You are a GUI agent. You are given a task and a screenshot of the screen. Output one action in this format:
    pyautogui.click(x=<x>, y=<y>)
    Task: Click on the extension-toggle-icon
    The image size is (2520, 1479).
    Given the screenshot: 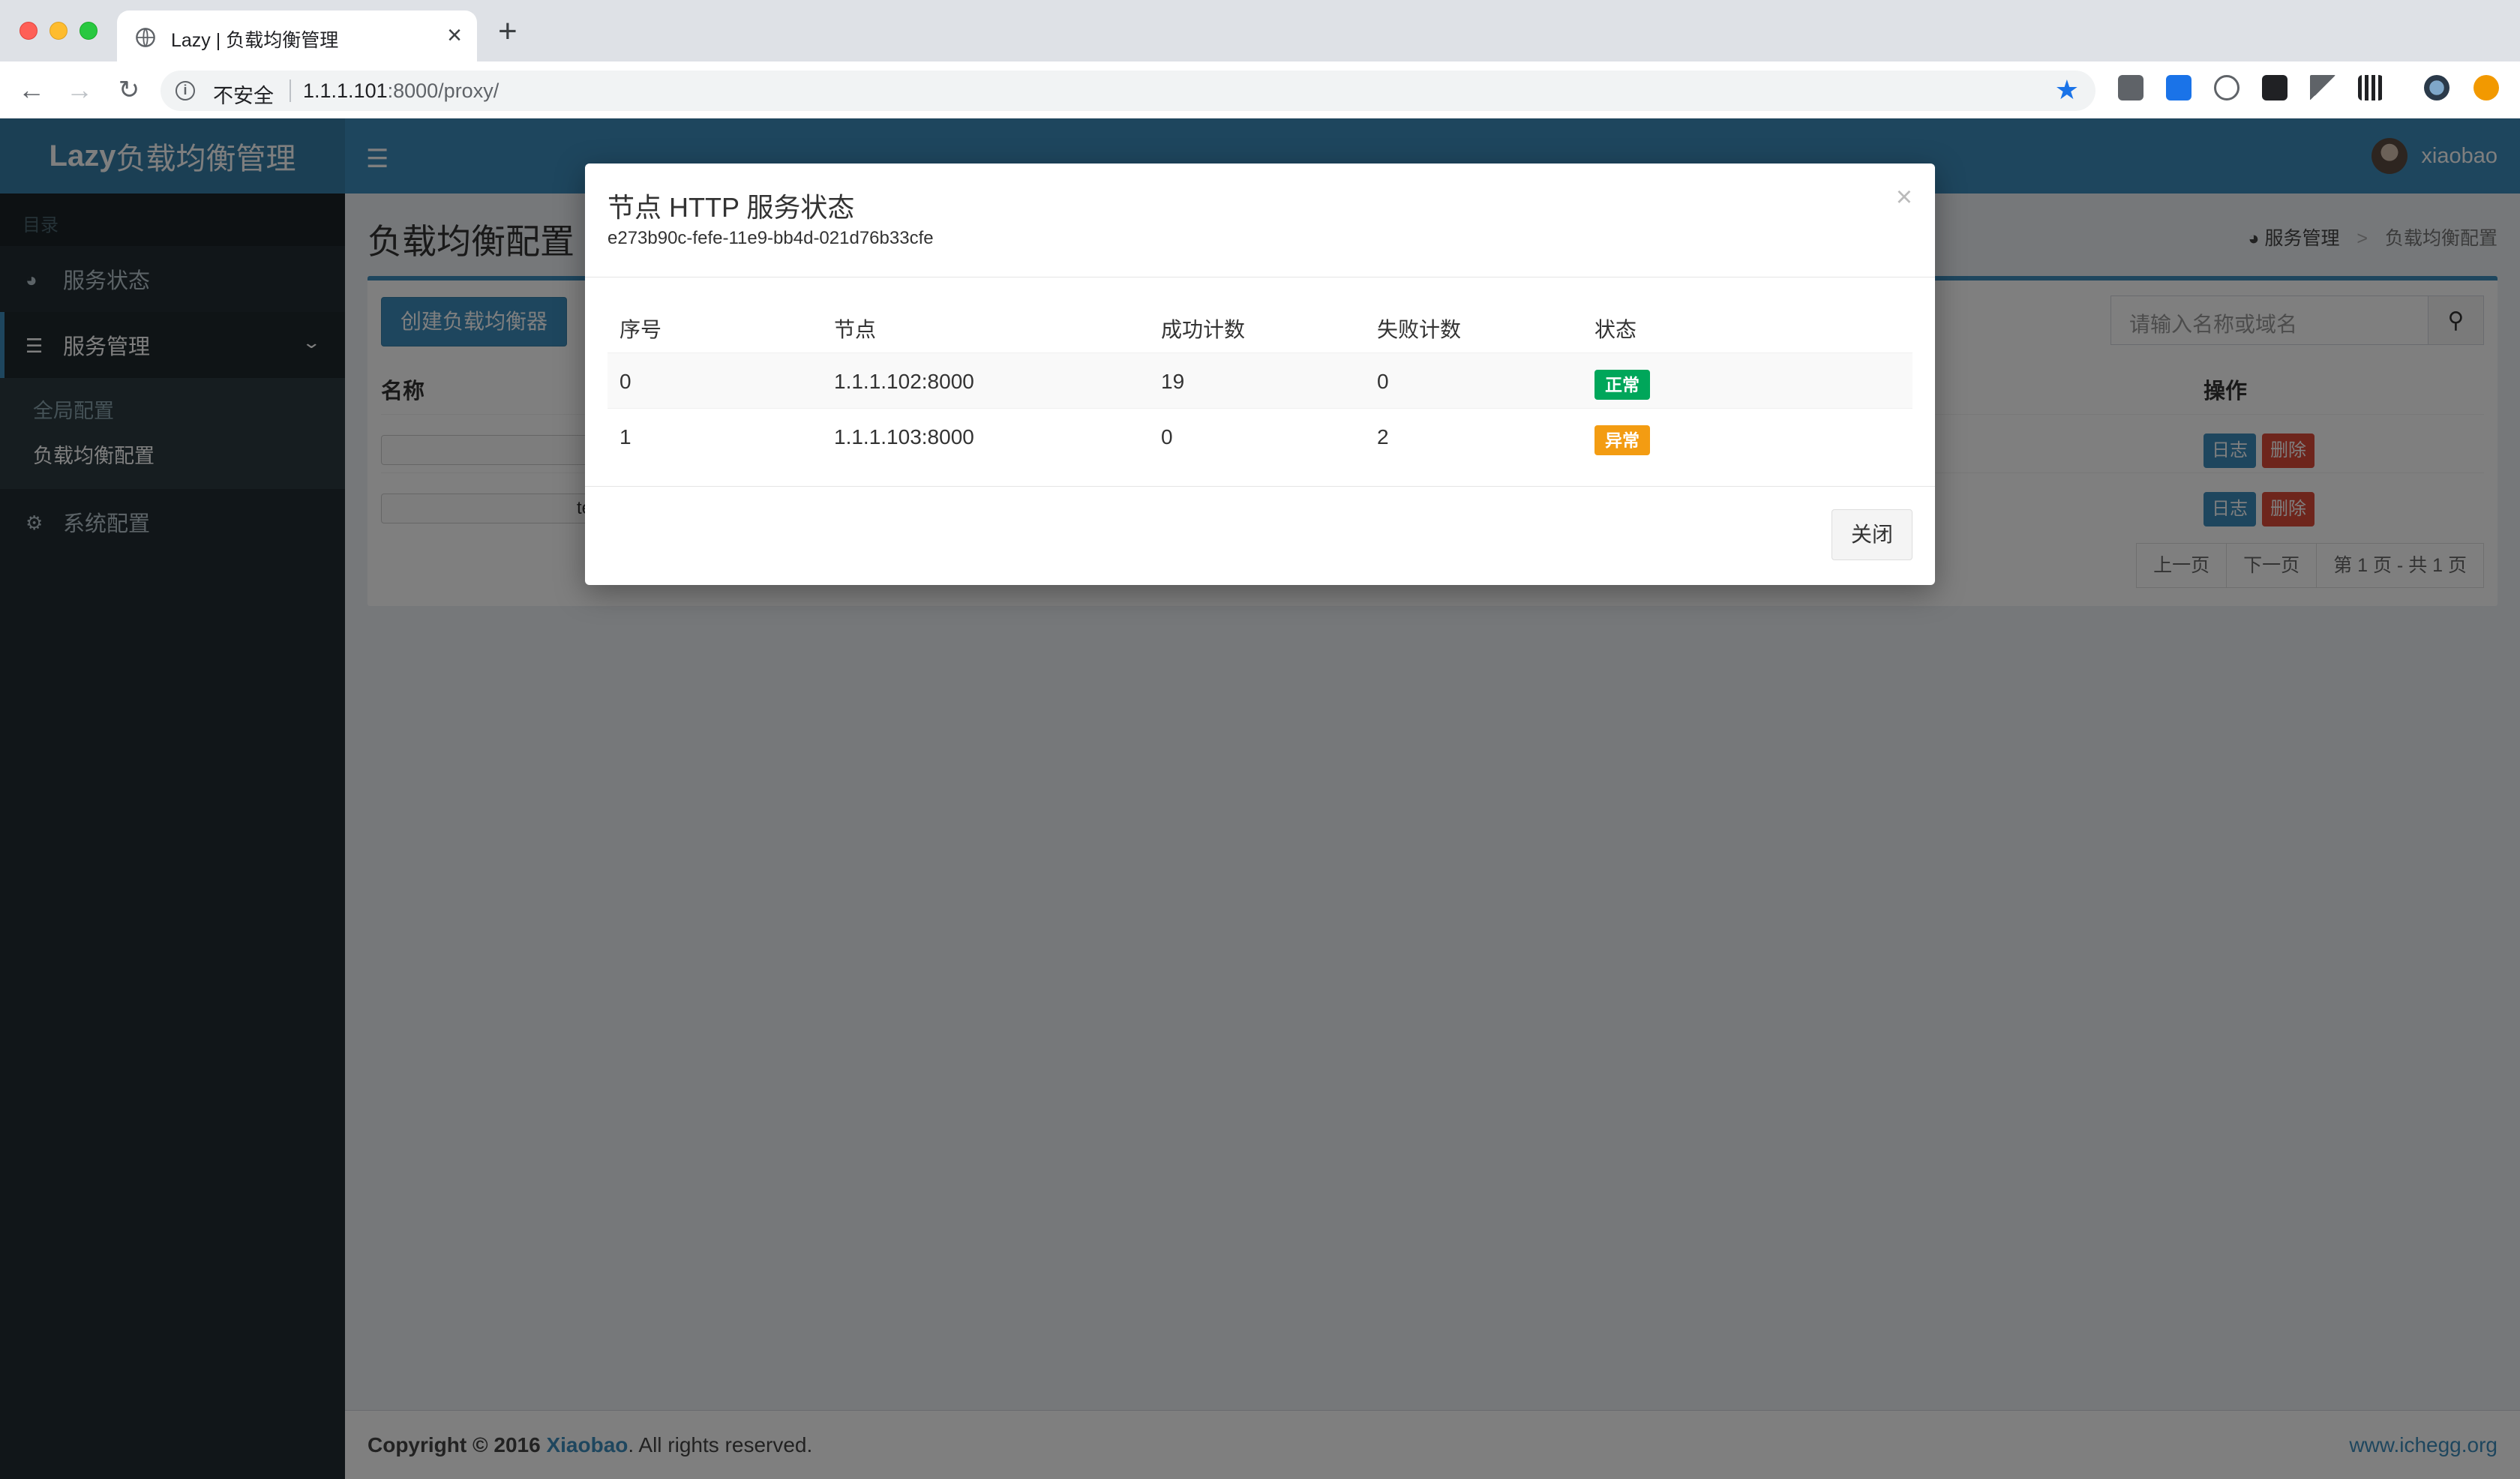 What is the action you would take?
    pyautogui.click(x=2275, y=87)
    